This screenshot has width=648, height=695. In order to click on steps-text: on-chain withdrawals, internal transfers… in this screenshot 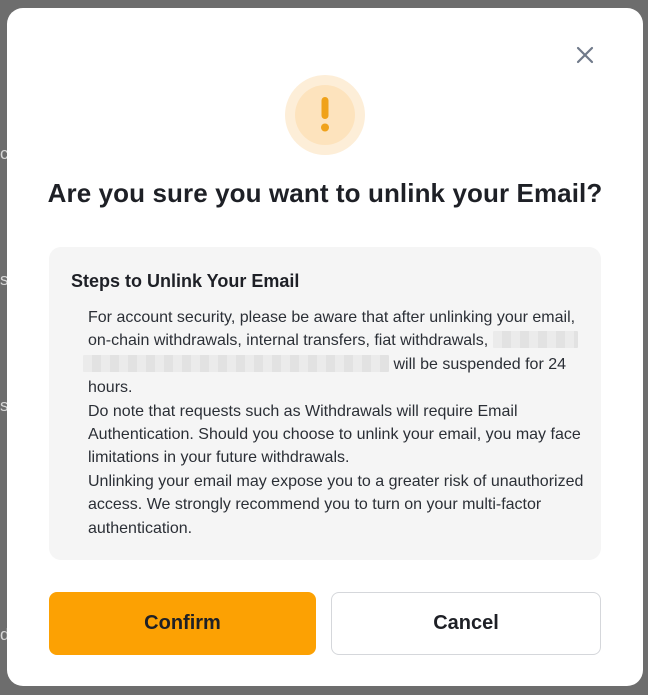, I will do `click(288, 341)`.